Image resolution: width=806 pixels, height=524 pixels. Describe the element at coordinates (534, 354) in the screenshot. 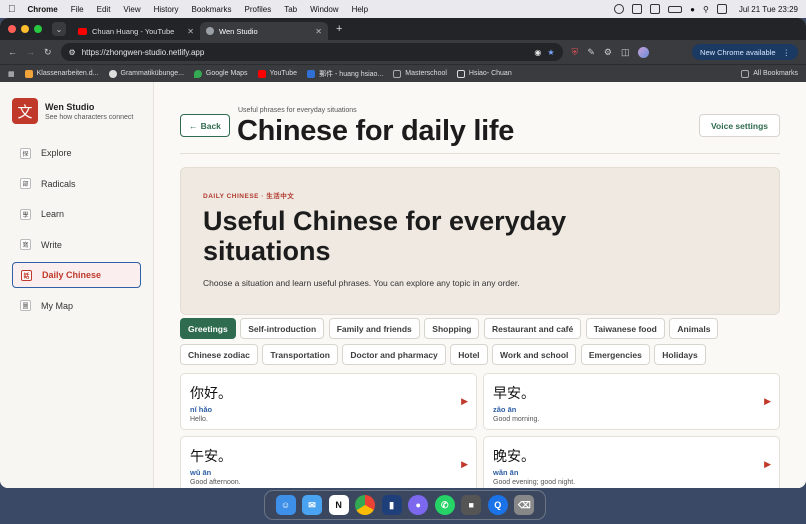

I see `topic-chip-work-and-school: Work and school` at that location.